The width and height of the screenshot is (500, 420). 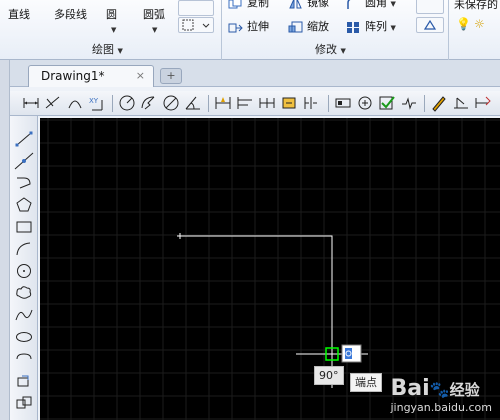 I want to click on angular-dimension-button, so click(x=193, y=103).